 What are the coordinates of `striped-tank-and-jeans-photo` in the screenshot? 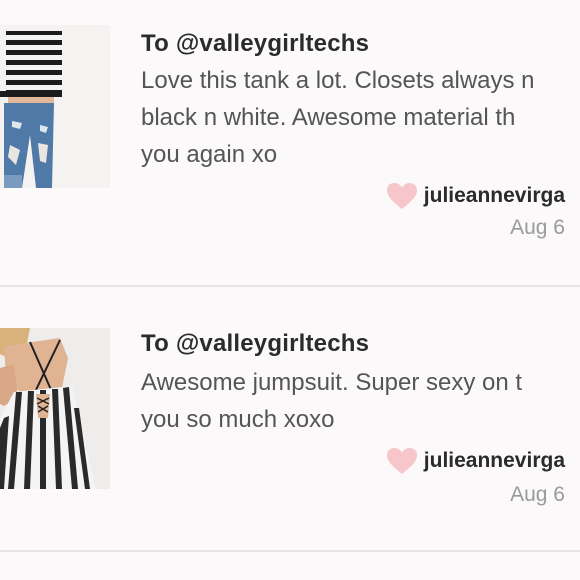 It's located at (55, 106).